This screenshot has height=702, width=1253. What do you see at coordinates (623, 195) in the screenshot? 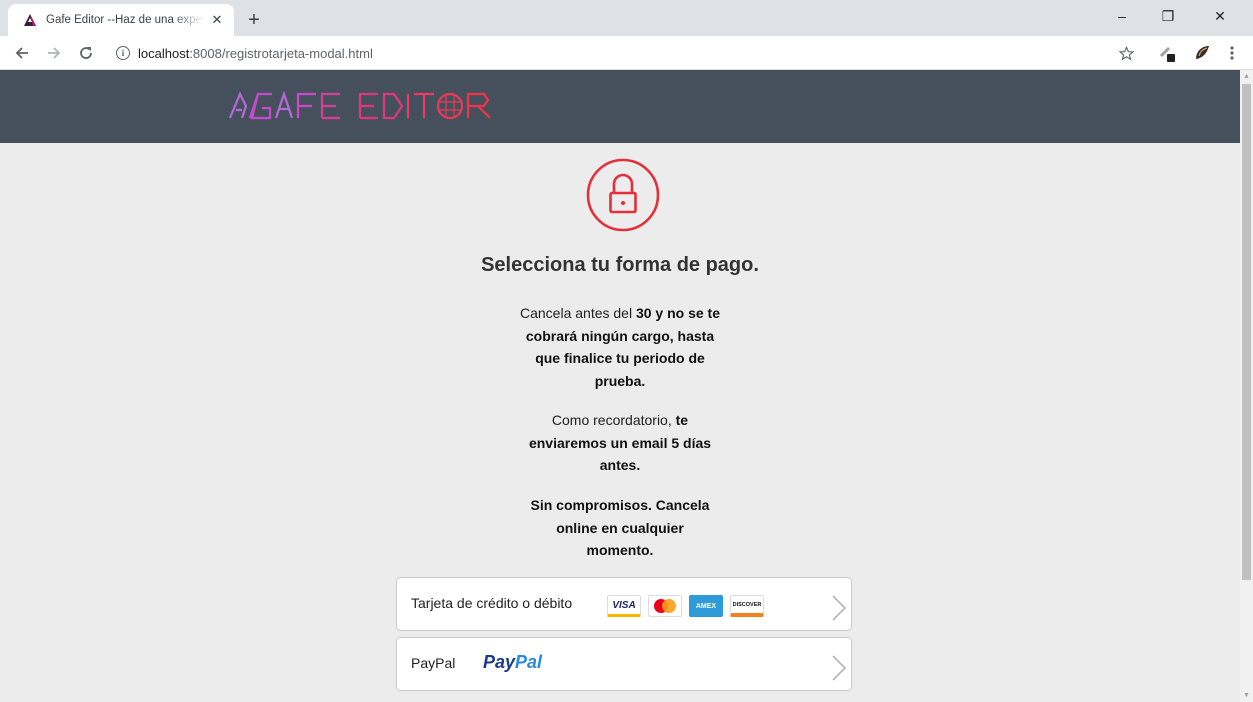
I see `lock-icon` at bounding box center [623, 195].